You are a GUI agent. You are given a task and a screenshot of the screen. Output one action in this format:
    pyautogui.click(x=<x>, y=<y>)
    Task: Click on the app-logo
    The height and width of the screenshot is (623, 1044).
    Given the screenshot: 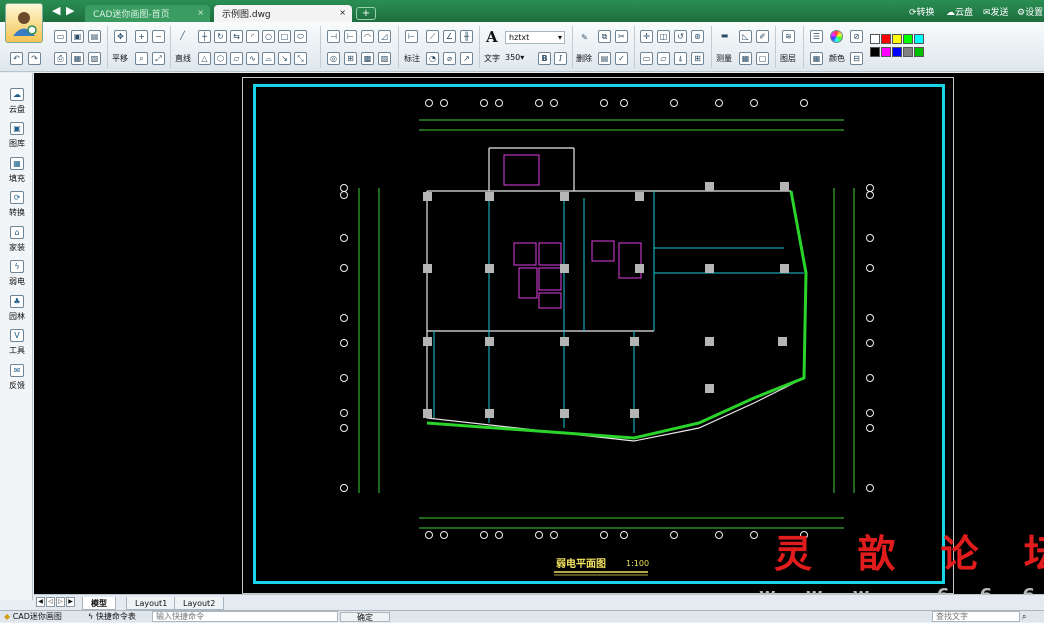 What is the action you would take?
    pyautogui.click(x=24, y=23)
    